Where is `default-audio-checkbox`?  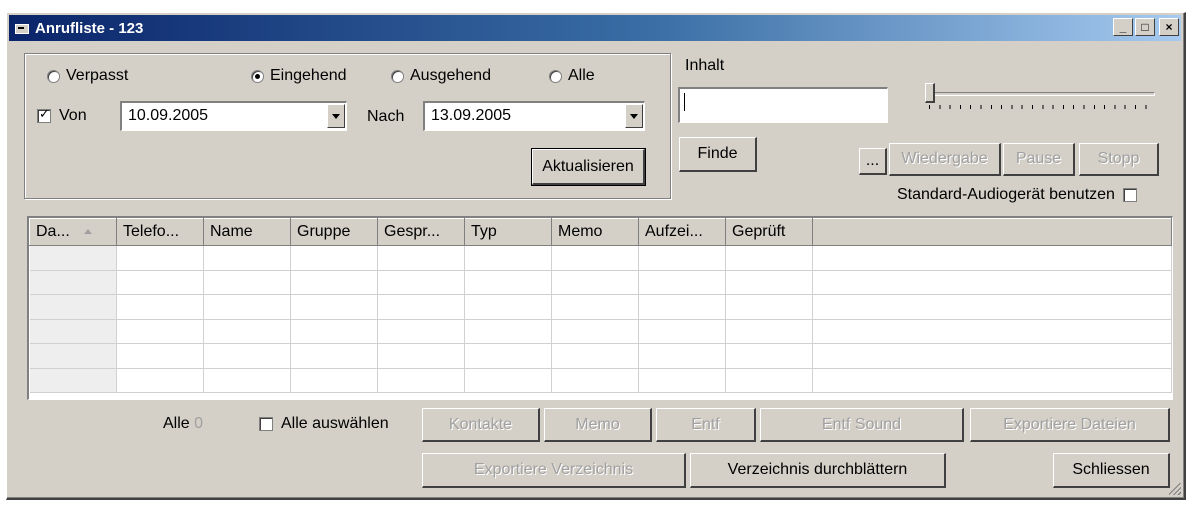 default-audio-checkbox is located at coordinates (1129, 195).